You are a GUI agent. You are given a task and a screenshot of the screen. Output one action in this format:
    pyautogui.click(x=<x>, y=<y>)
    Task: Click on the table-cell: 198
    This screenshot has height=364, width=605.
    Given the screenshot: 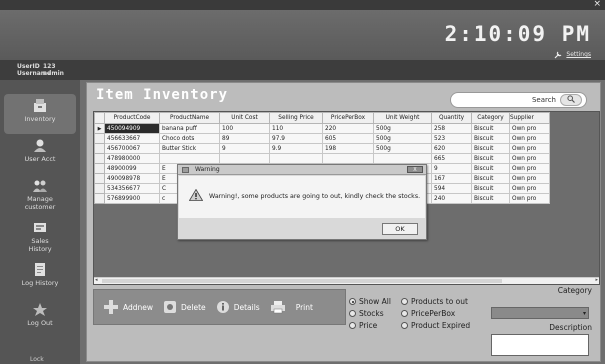 What is the action you would take?
    pyautogui.click(x=348, y=148)
    